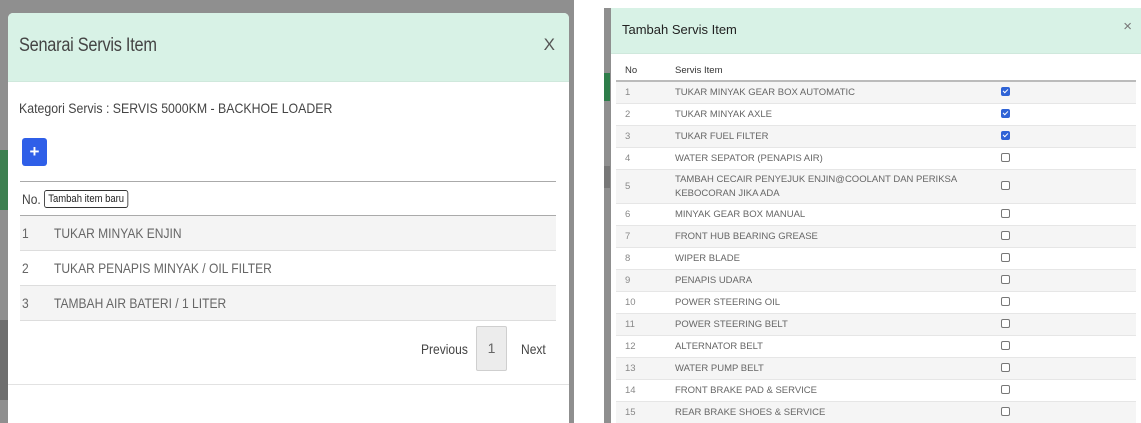  I want to click on row-number: 4, so click(641, 158).